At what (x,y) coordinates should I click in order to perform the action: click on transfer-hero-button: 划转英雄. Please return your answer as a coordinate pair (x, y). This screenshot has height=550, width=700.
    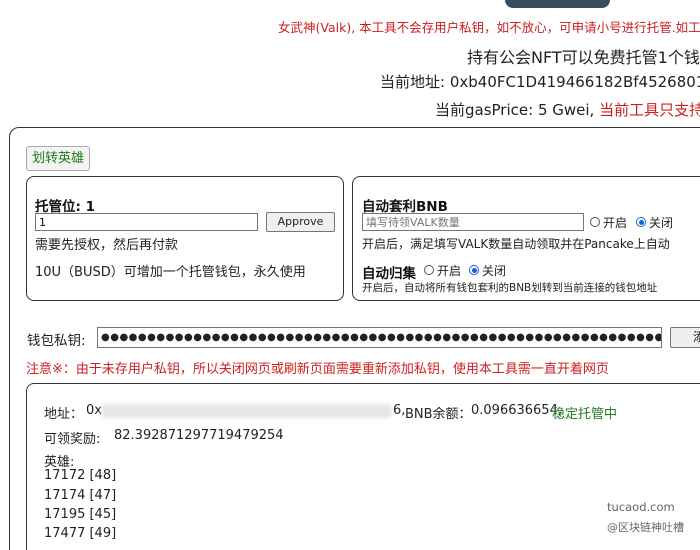
    Looking at the image, I should click on (58, 158).